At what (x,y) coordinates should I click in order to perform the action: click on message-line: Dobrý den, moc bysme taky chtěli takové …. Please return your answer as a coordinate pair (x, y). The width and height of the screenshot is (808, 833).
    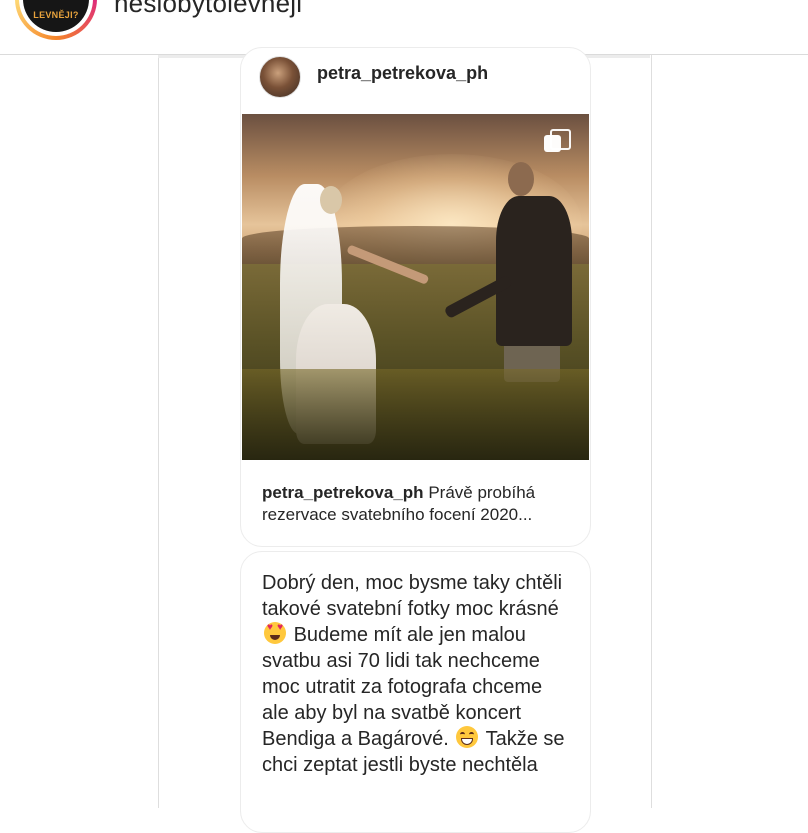
    Looking at the image, I should click on (412, 596).